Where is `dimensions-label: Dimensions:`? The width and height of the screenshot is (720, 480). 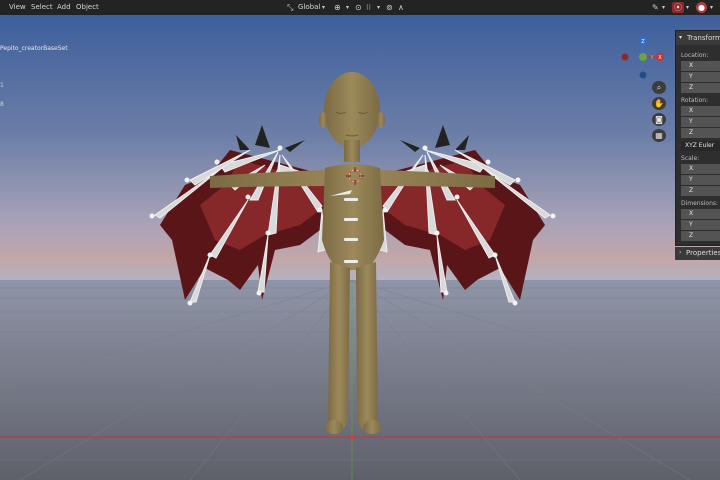
dimensions-label: Dimensions: is located at coordinates (700, 203).